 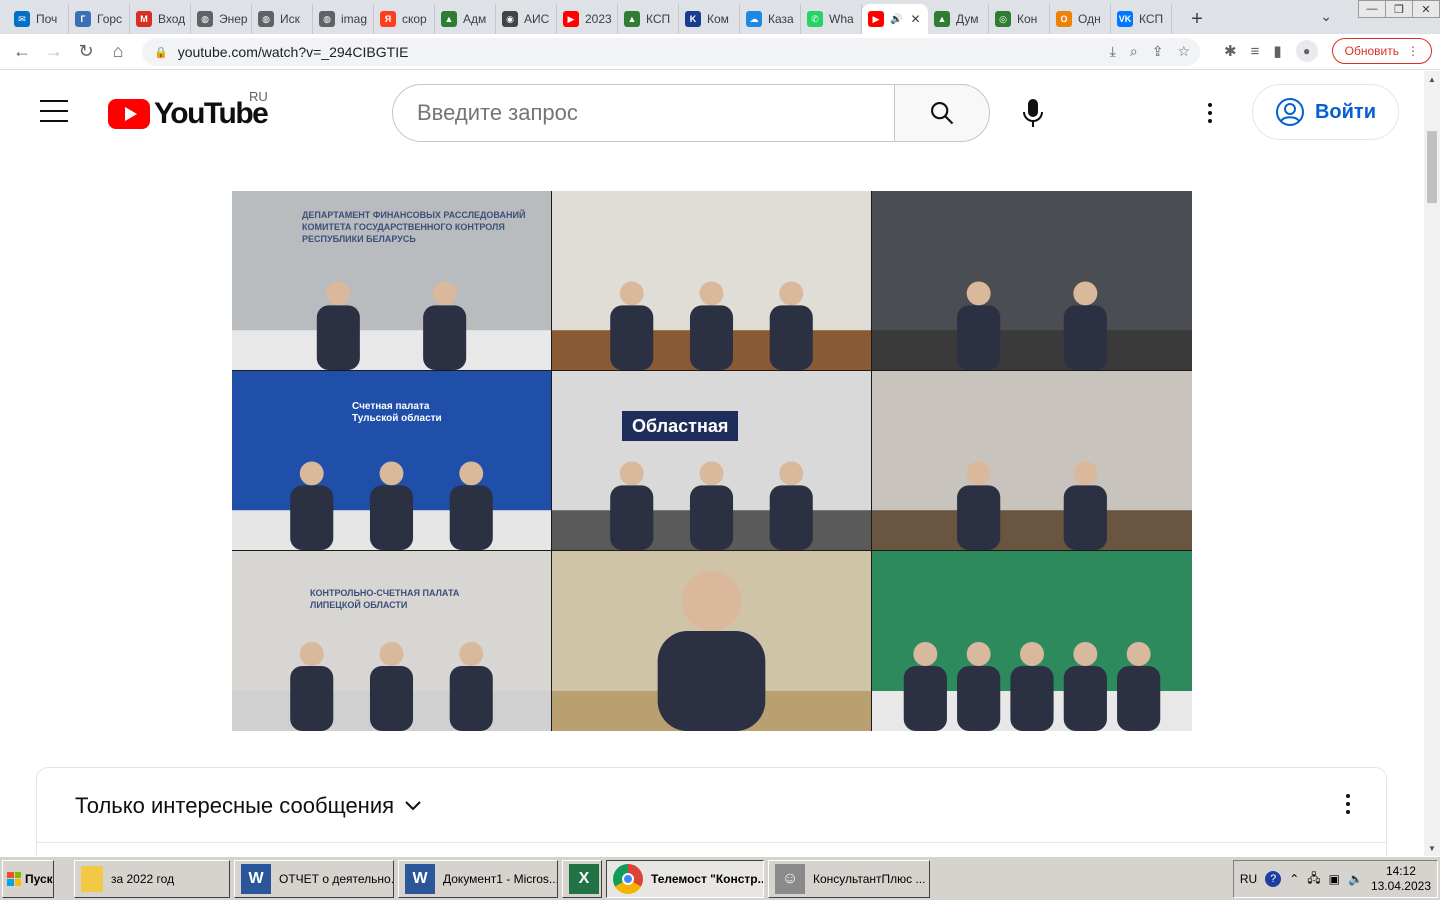 I want to click on browser-tab: ✆ Wha, so click(x=831, y=19).